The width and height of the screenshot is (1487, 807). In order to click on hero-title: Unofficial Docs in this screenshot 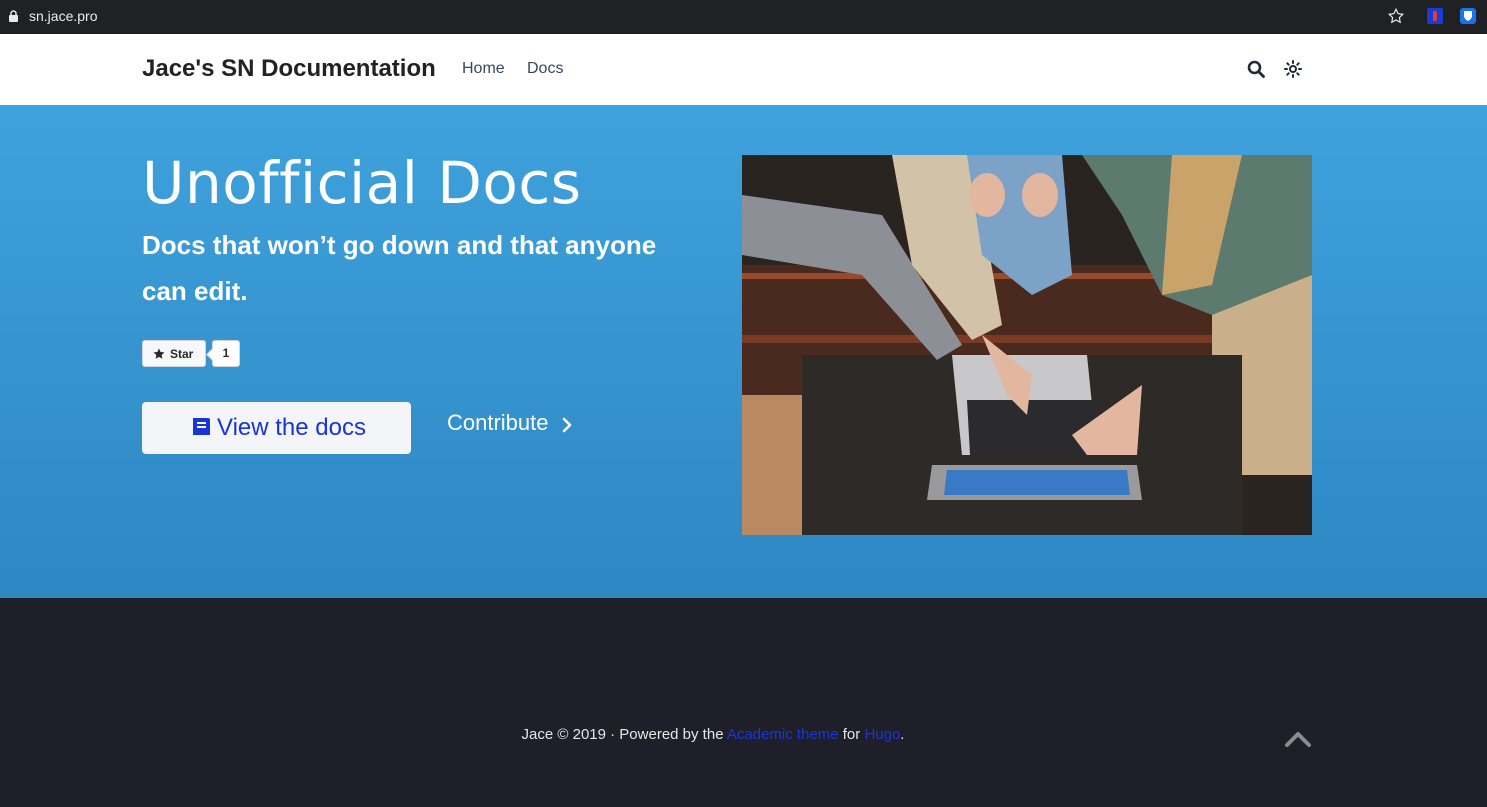, I will do `click(362, 183)`.